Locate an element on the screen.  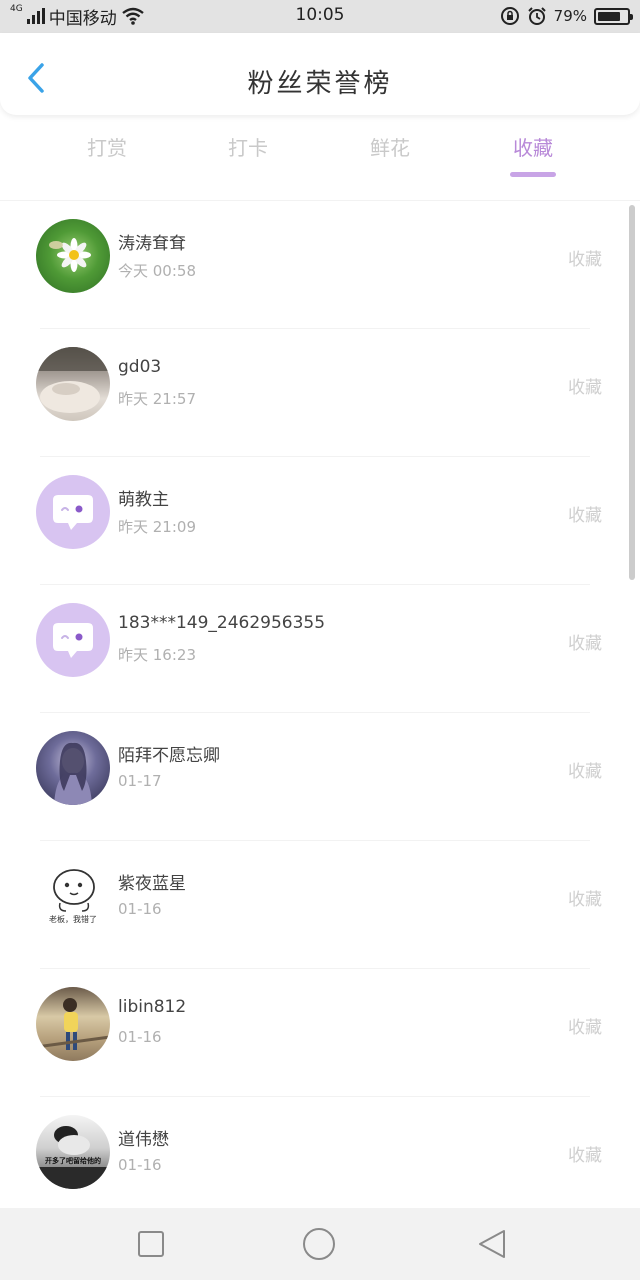
cartoon-sticker-avatar: 老板，我错了 is located at coordinates (73, 896).